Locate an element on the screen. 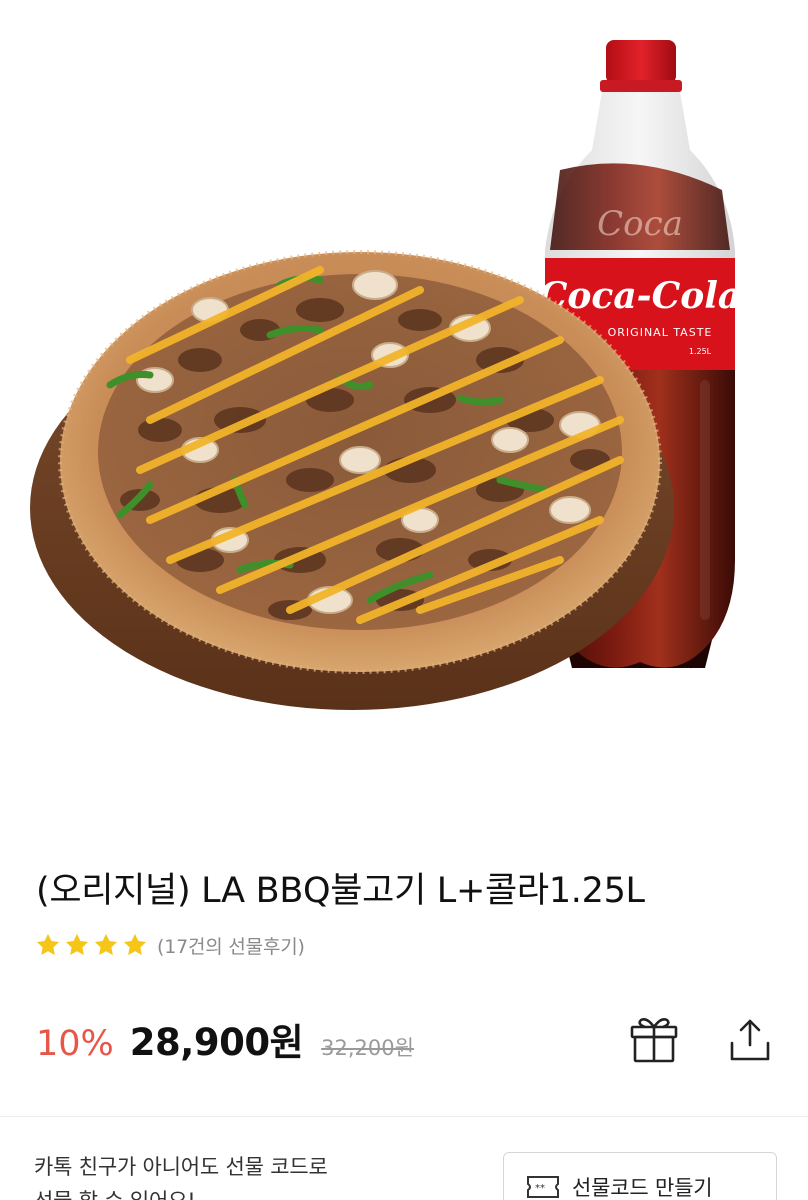  original-price: 32,200원 is located at coordinates (367, 1048).